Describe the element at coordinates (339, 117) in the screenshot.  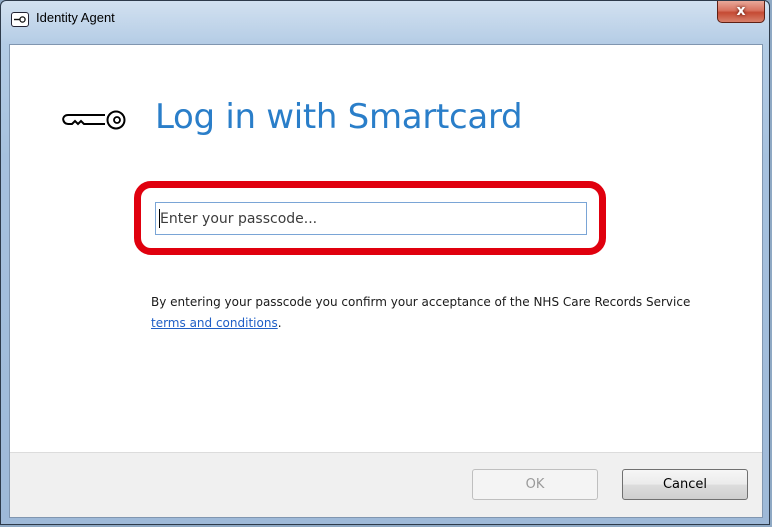
I see `page-title: Log in with Smartcard` at that location.